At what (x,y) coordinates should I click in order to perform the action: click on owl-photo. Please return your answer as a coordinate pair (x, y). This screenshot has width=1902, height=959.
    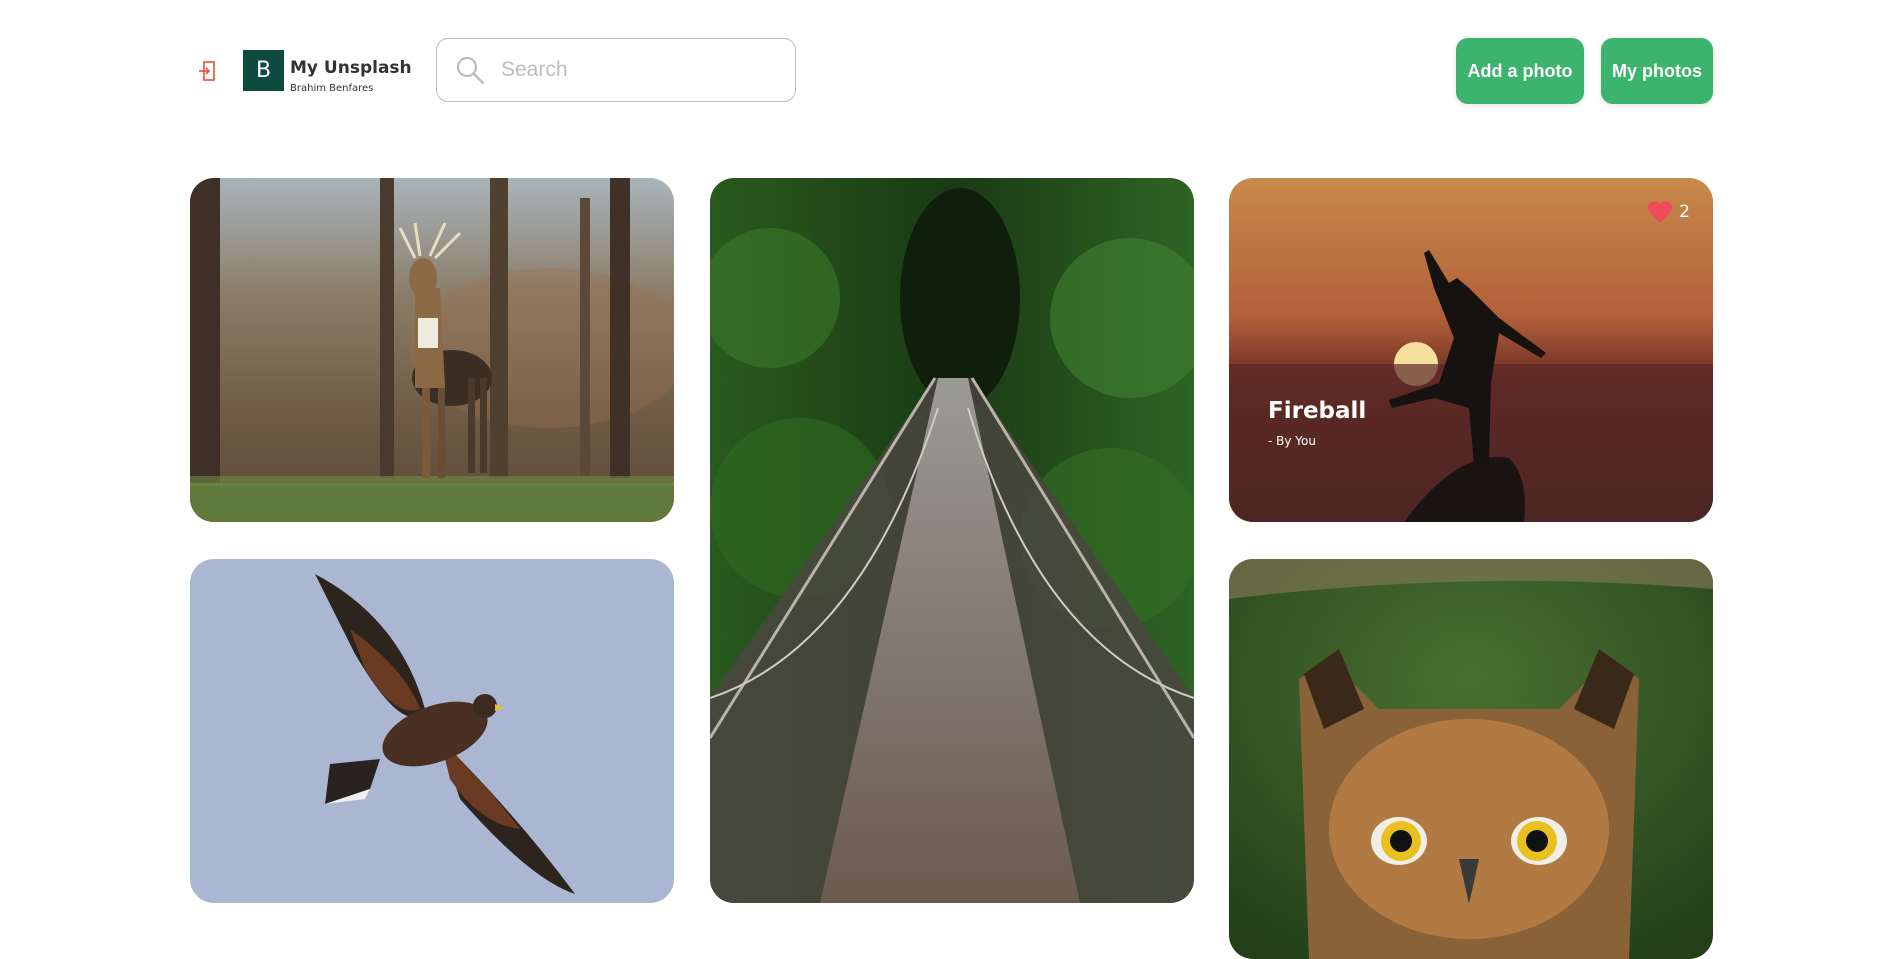
    Looking at the image, I should click on (1471, 759).